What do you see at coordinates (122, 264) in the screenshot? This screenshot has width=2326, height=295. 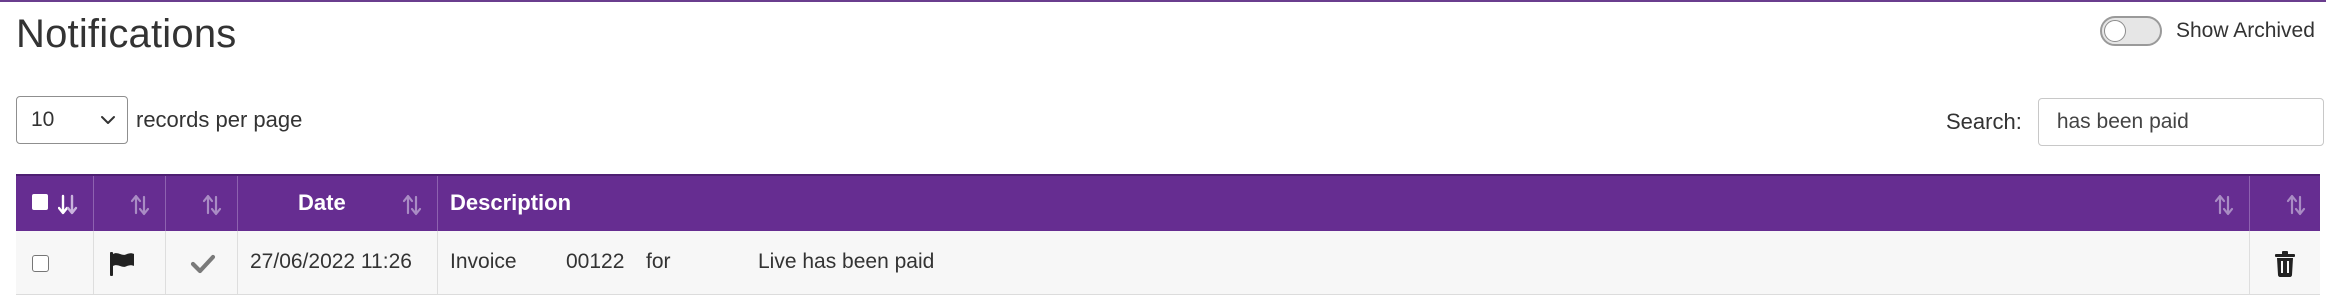 I see `flag-icon` at bounding box center [122, 264].